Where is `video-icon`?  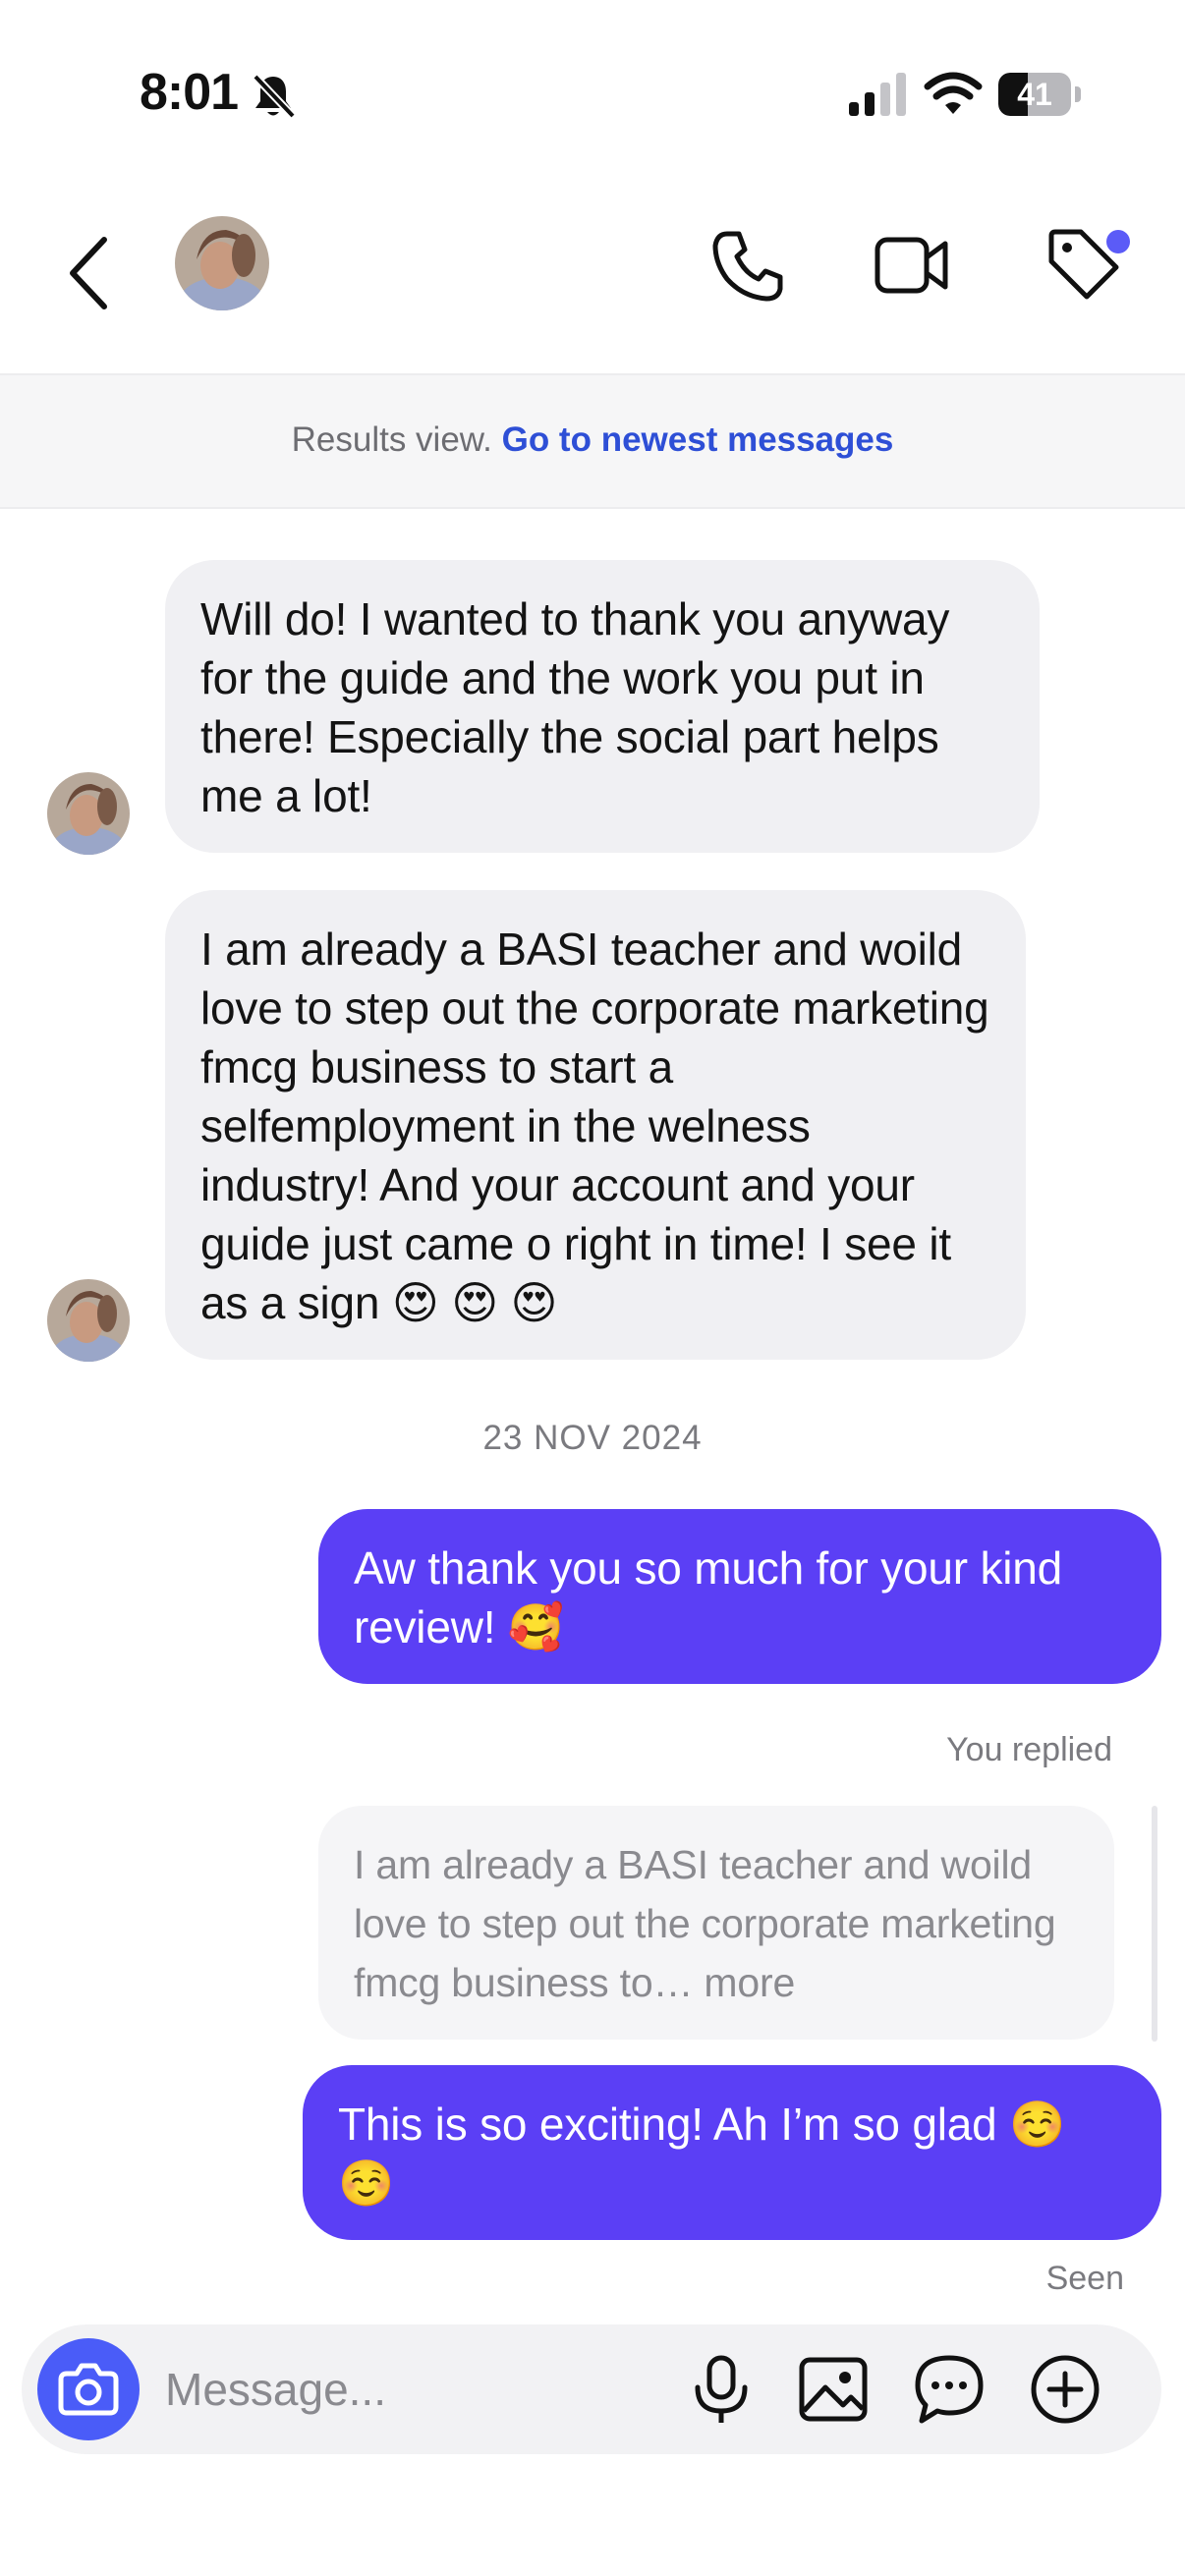
video-icon is located at coordinates (912, 265).